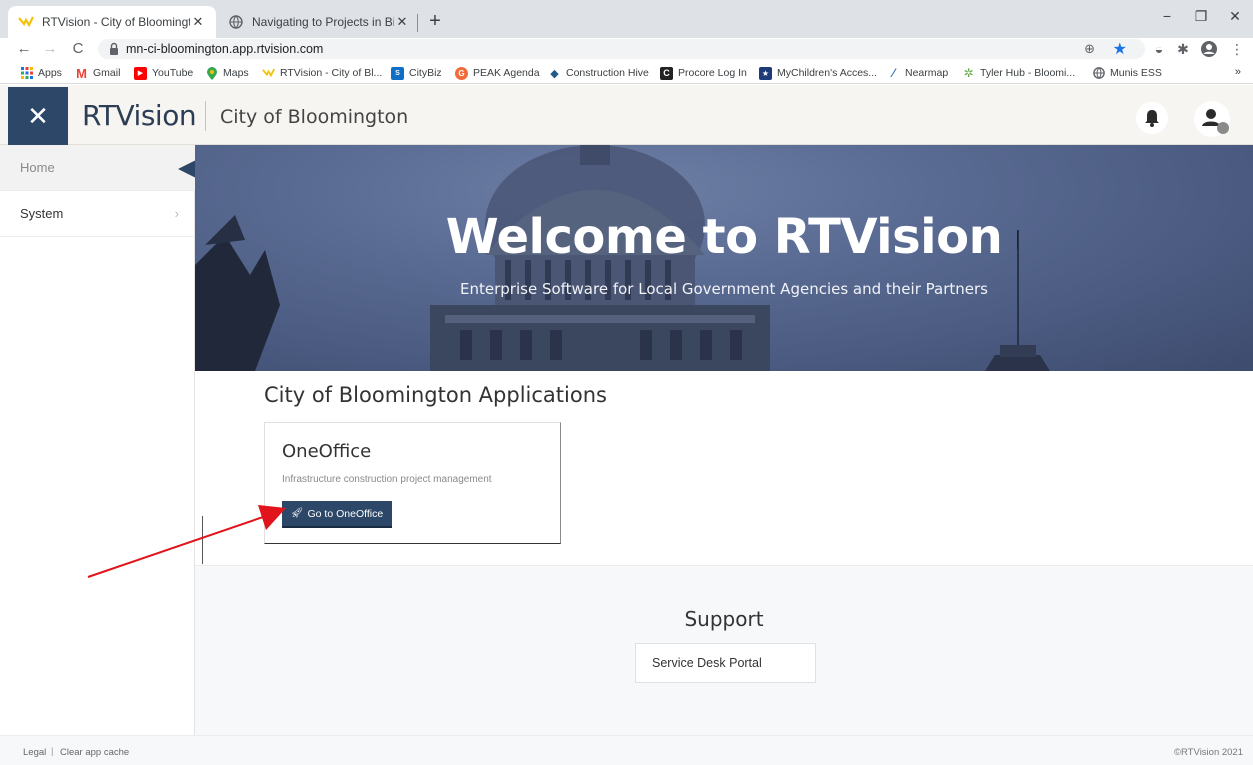 Image resolution: width=1253 pixels, height=765 pixels. I want to click on bookmark-procore: C Procore Log In, so click(703, 73).